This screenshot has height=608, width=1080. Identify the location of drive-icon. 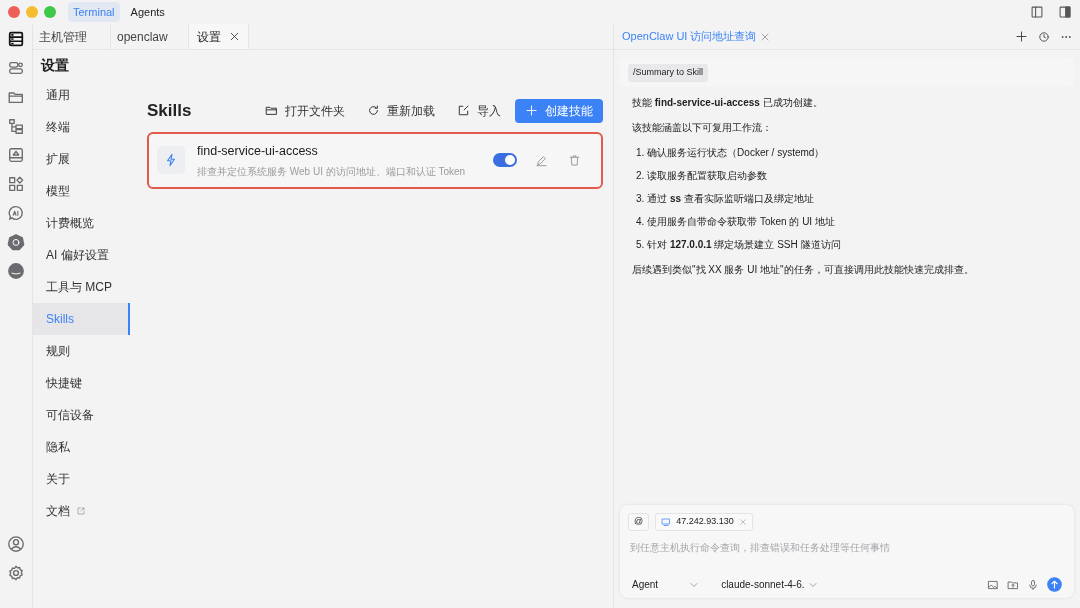
(16, 155).